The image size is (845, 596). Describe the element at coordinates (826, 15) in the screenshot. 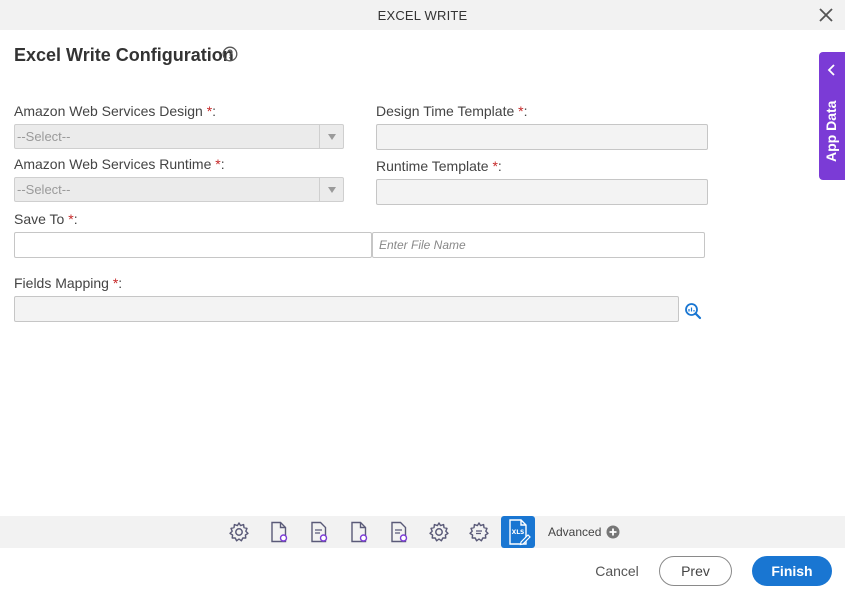

I see `close-icon` at that location.